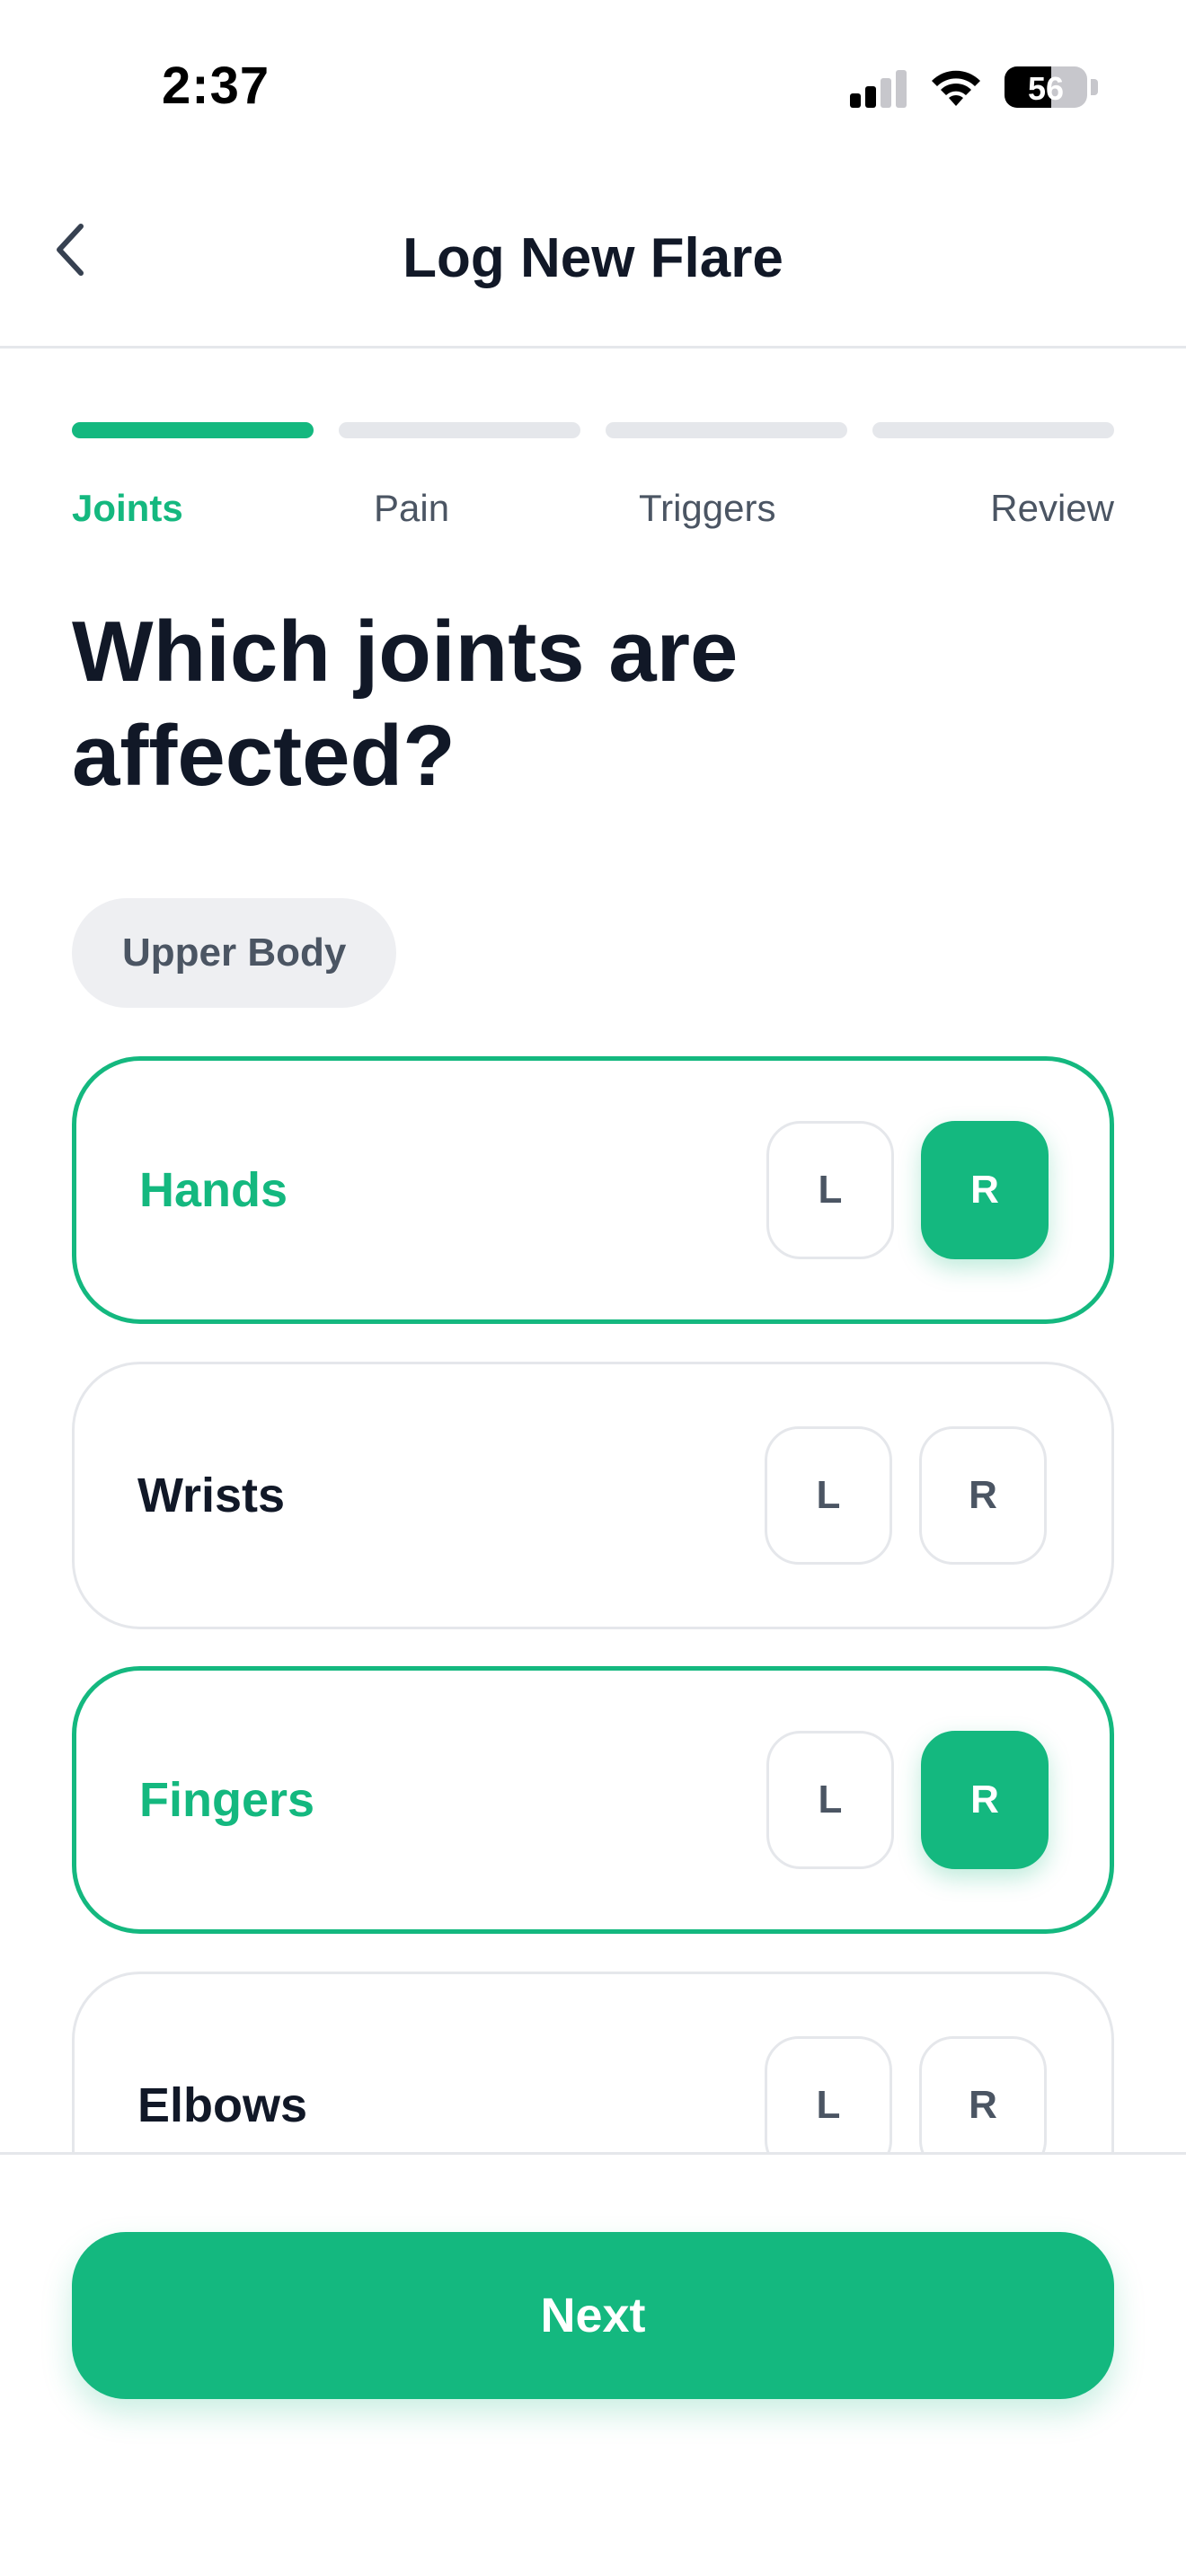 This screenshot has width=1186, height=2576. What do you see at coordinates (127, 508) in the screenshot?
I see `step-label-joints: Joints` at bounding box center [127, 508].